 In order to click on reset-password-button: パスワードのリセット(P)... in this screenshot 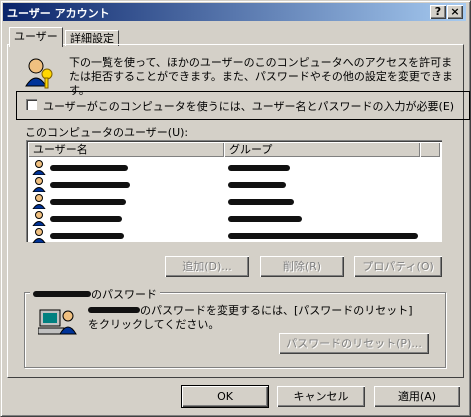, I will do `click(354, 343)`.